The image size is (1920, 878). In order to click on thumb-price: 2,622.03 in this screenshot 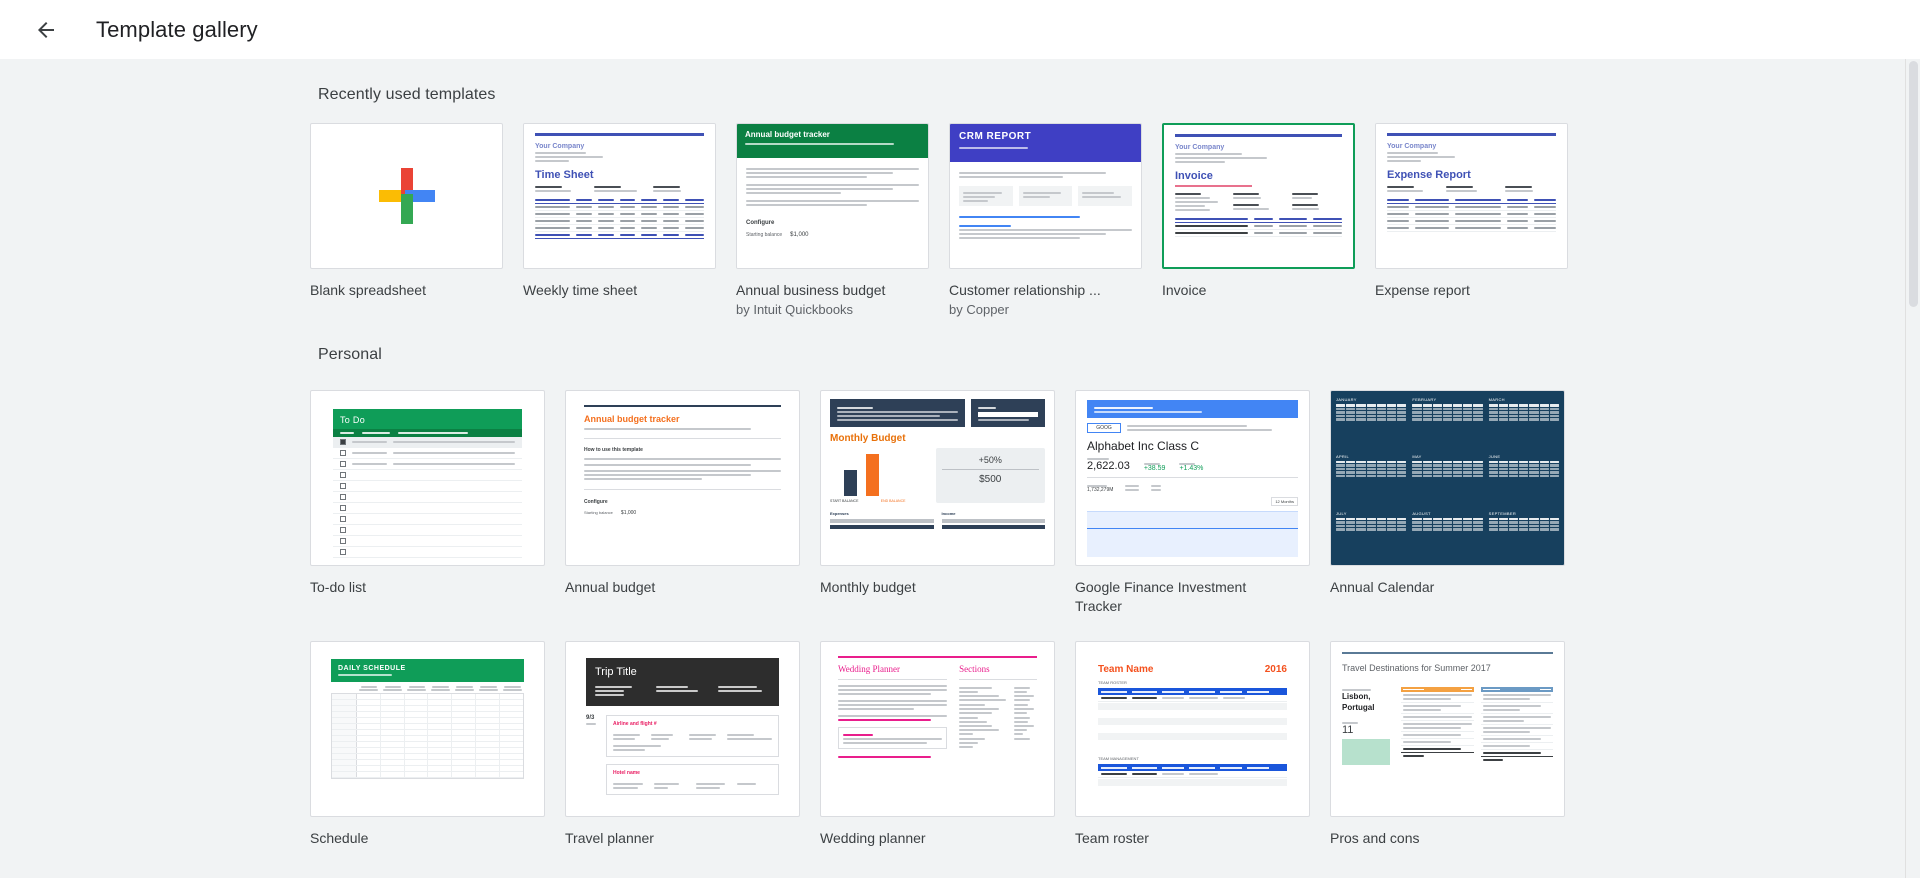, I will do `click(1108, 466)`.